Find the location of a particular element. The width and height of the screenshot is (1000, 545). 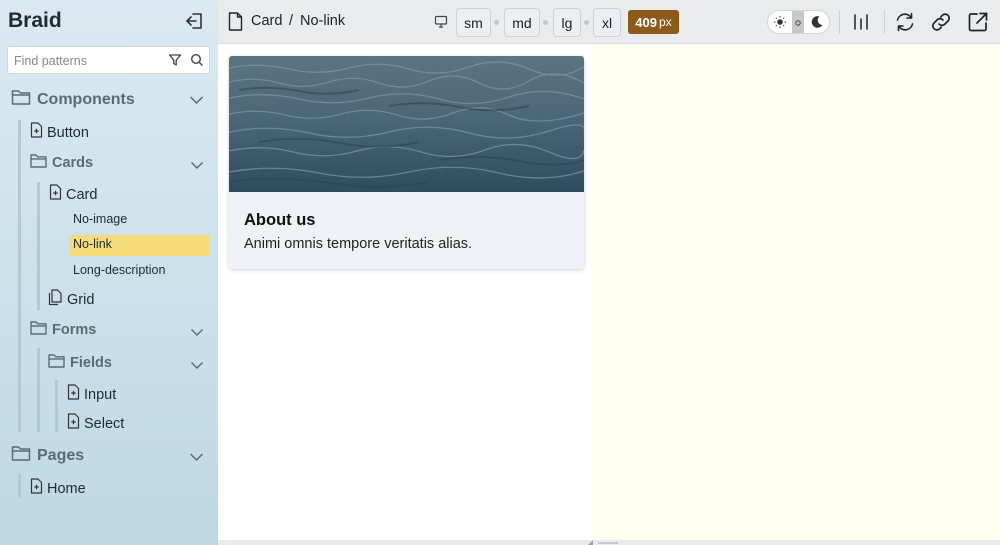

sidebar-story-no-link: No-link is located at coordinates (92, 244).